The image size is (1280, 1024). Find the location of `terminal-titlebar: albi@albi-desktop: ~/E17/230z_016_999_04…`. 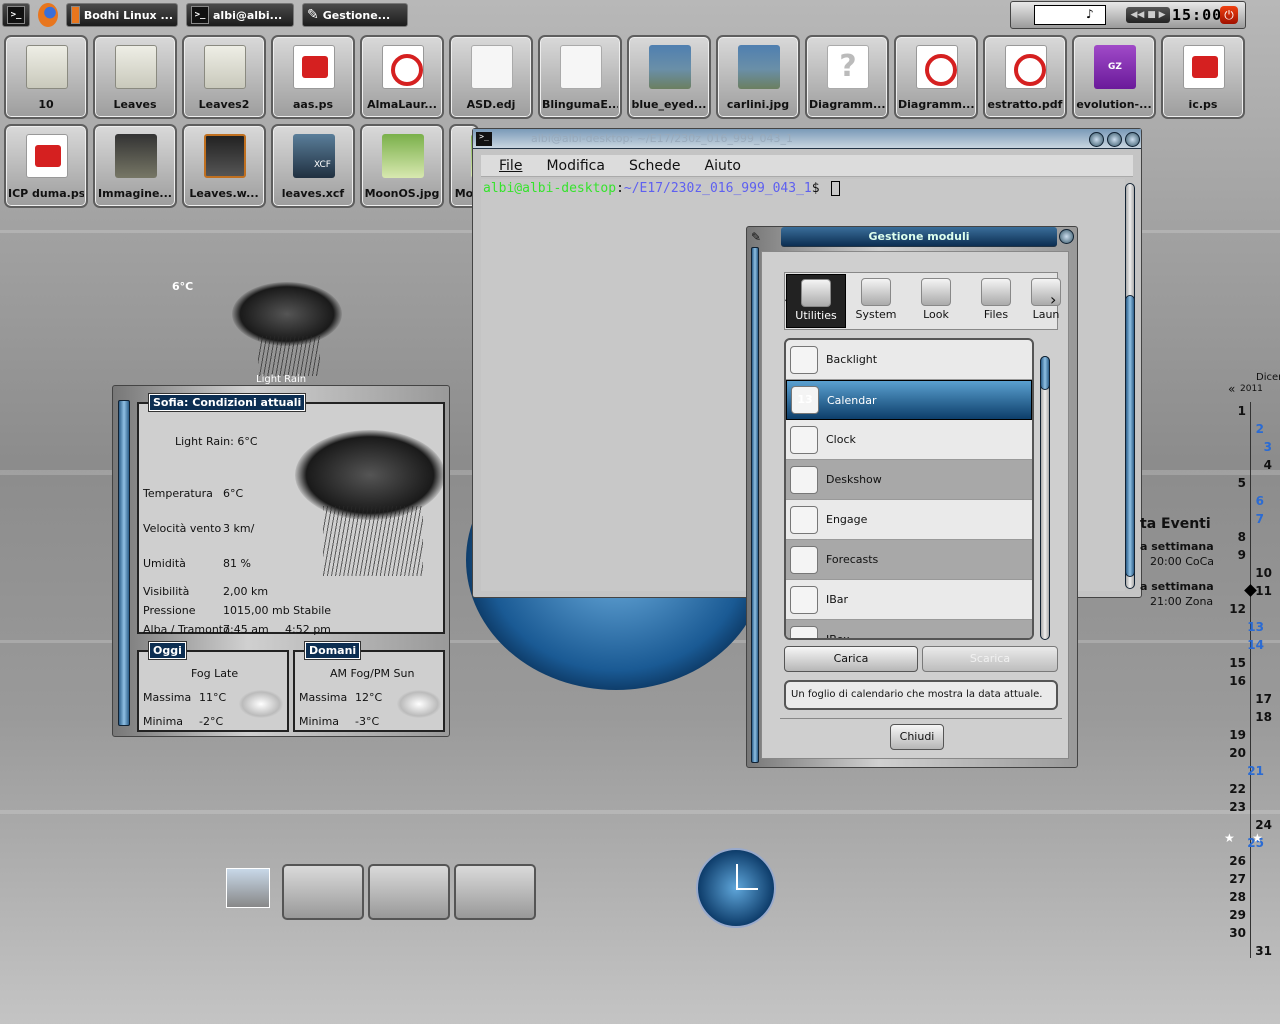

terminal-titlebar: albi@albi-desktop: ~/E17/230z_016_999_04… is located at coordinates (807, 139).